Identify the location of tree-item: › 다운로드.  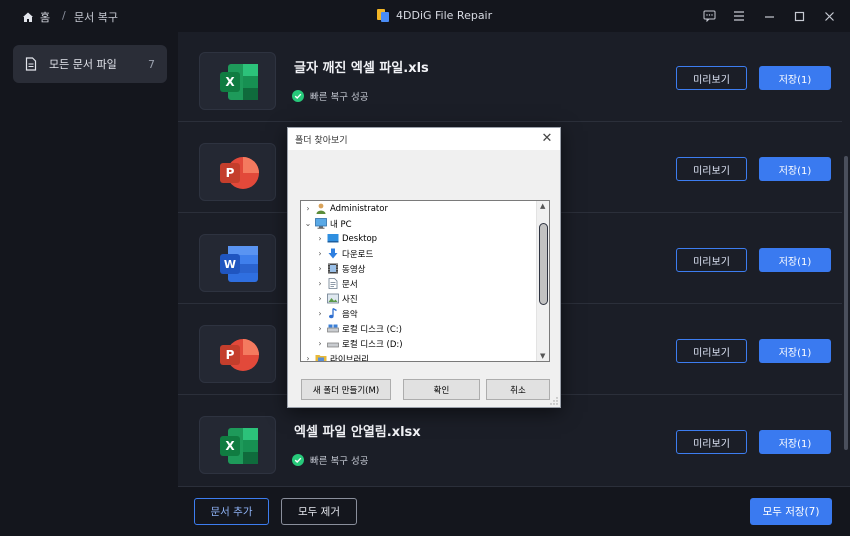
(344, 253).